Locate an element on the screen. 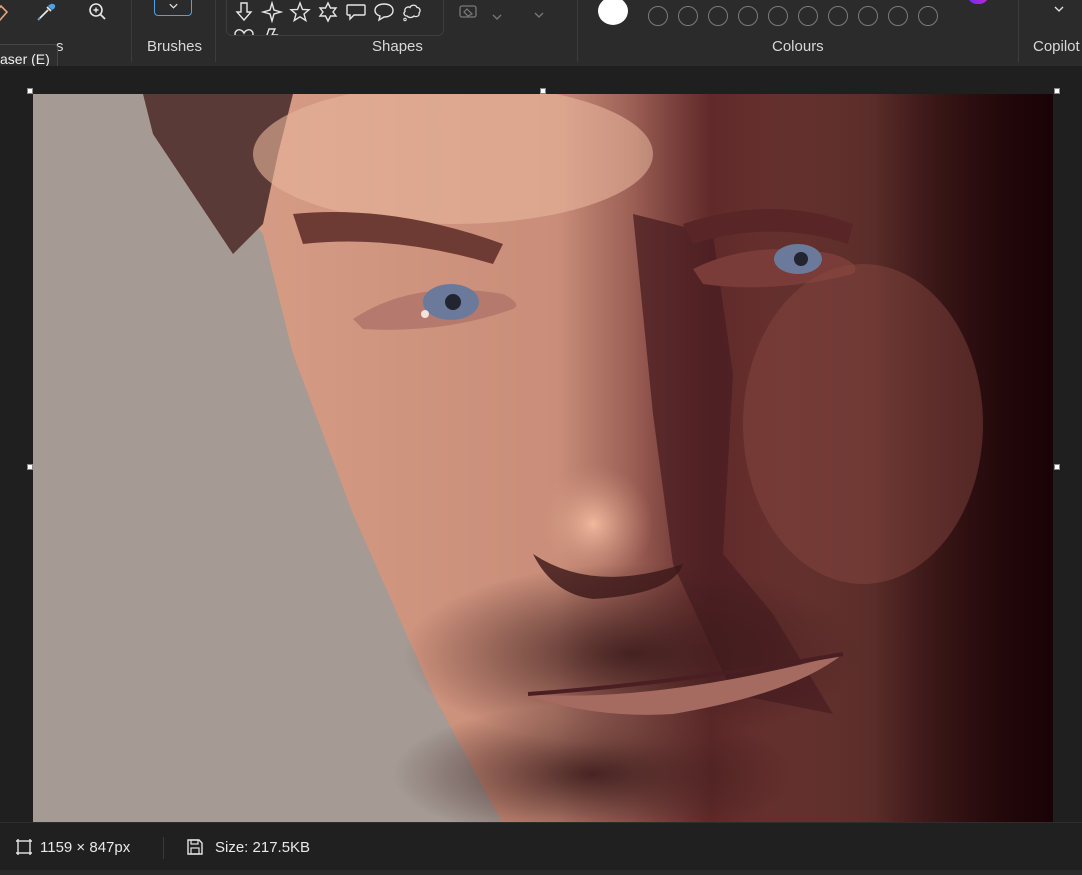  shapes-gallery is located at coordinates (335, 18).